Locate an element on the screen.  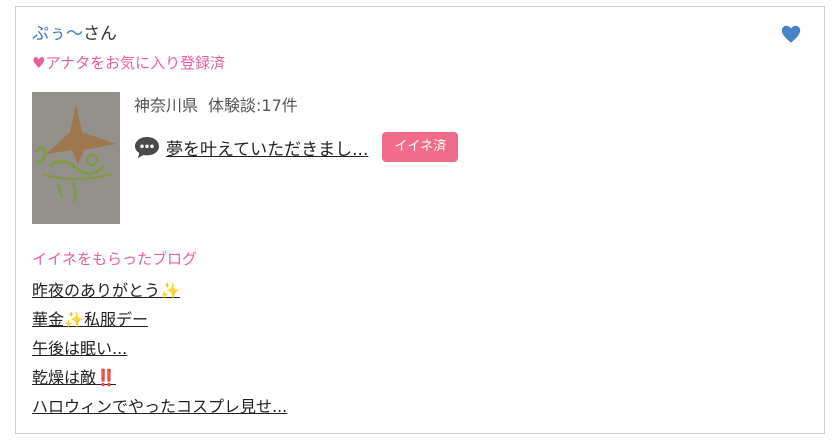
story-count: 体験談:17件 is located at coordinates (253, 105).